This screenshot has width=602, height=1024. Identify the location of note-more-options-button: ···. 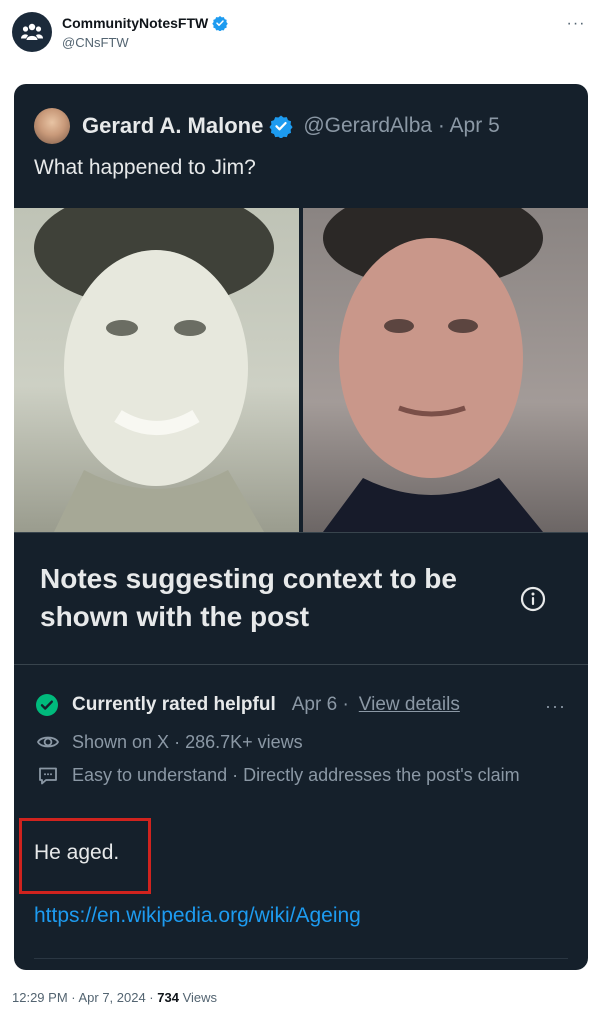
(555, 706).